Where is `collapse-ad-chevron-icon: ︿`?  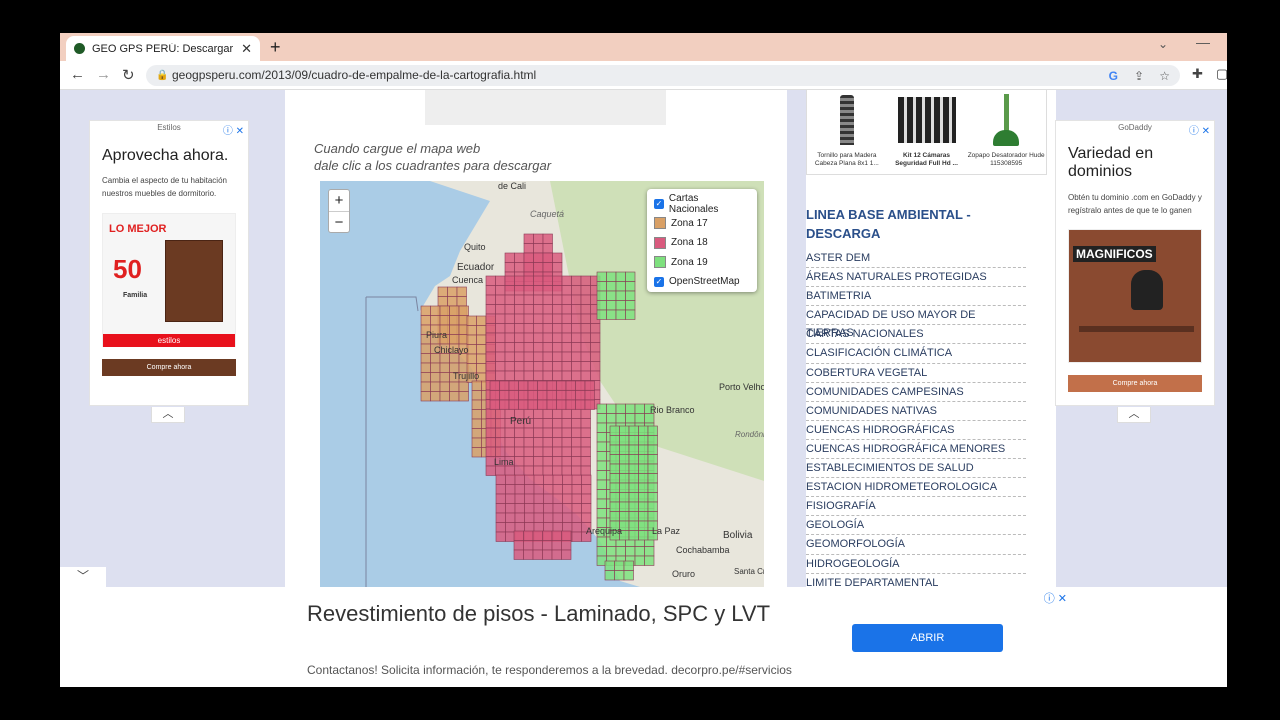
collapse-ad-chevron-icon: ︿ is located at coordinates (168, 415).